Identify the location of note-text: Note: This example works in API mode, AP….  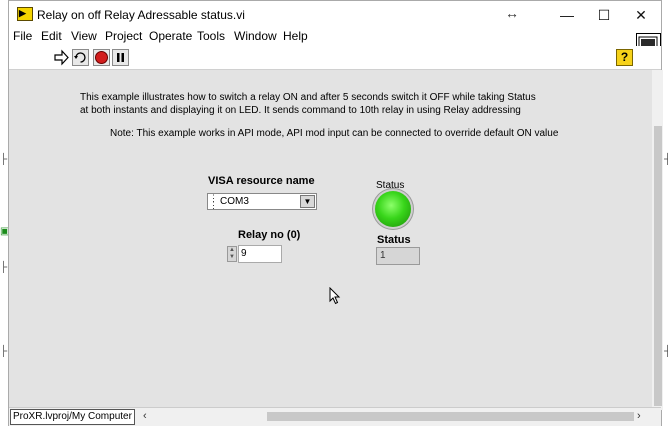
(334, 133).